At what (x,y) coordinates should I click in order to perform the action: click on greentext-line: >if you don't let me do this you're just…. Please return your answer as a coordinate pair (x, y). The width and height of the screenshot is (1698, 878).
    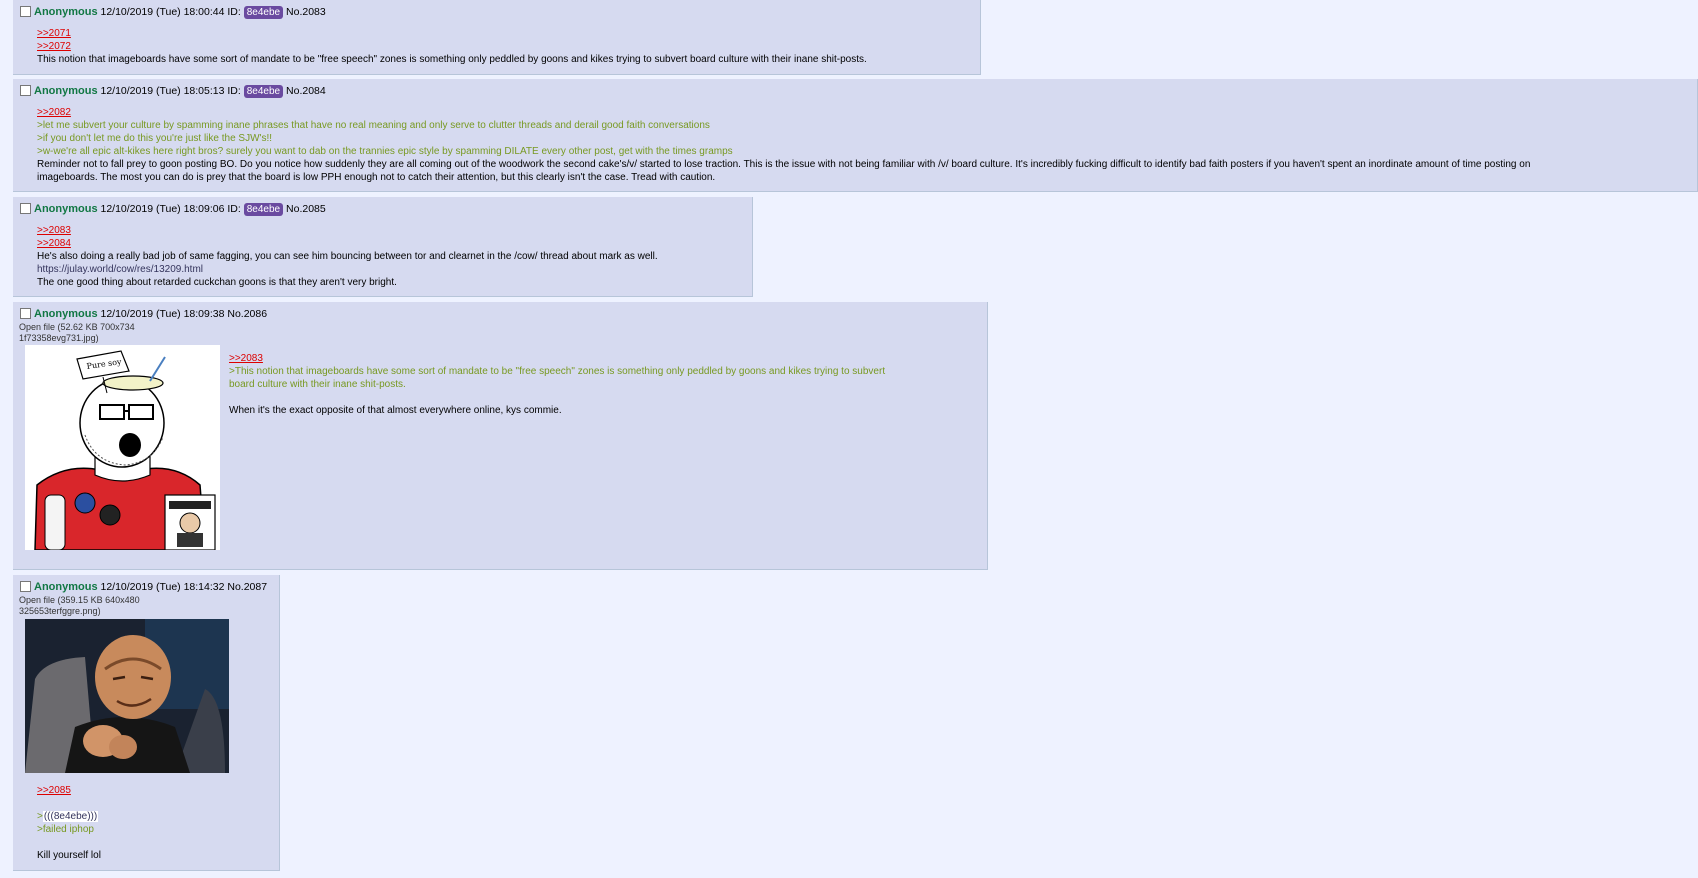
    Looking at the image, I should click on (154, 138).